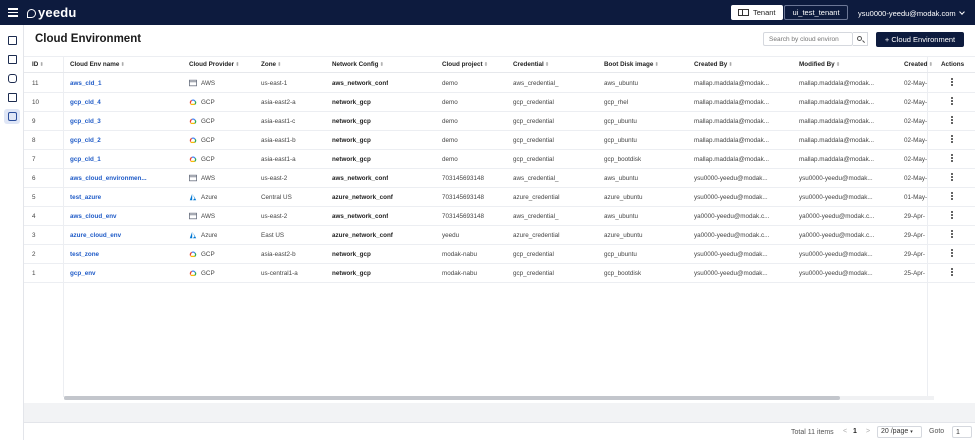 The width and height of the screenshot is (975, 440). What do you see at coordinates (274, 83) in the screenshot?
I see `cell-zone: us-east-1` at bounding box center [274, 83].